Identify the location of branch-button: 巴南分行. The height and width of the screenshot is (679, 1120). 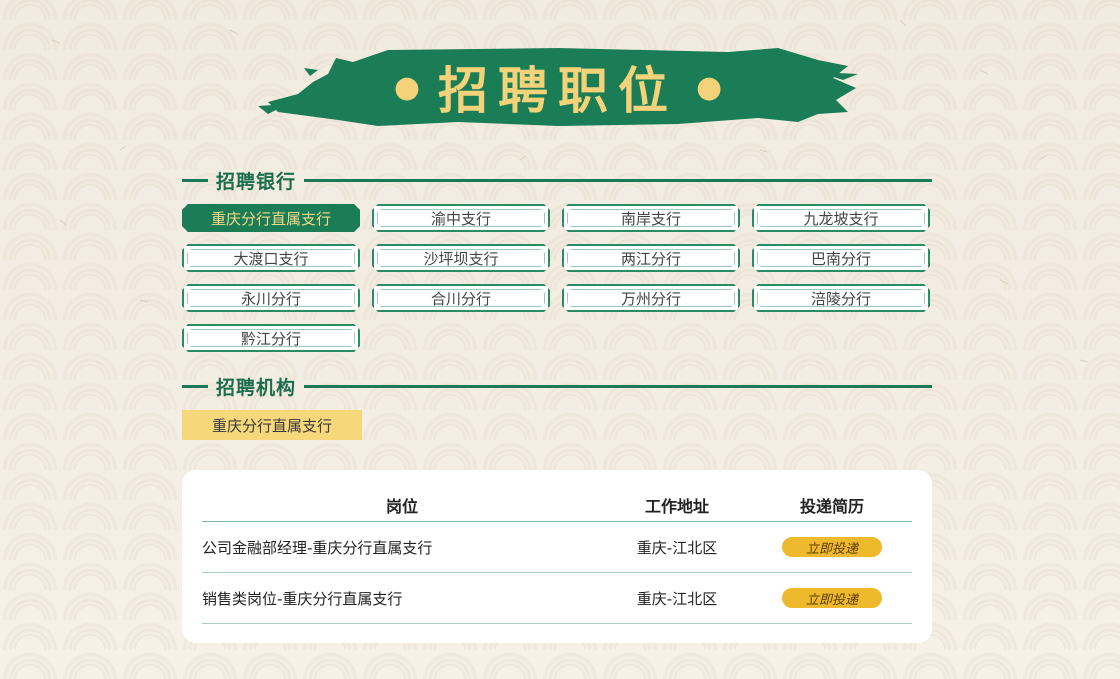
(841, 258).